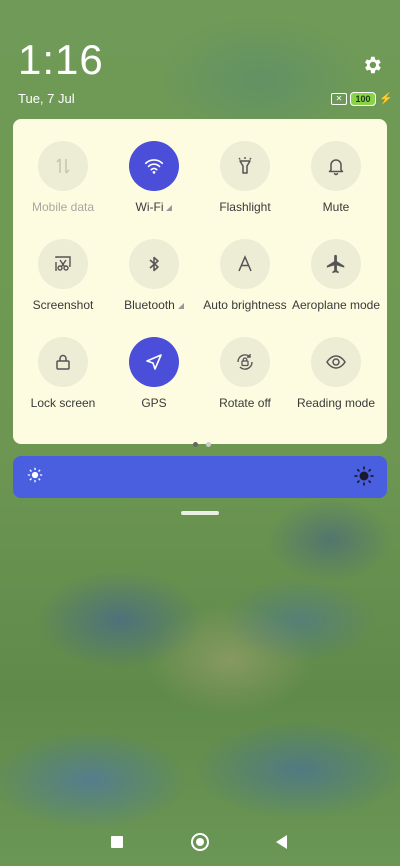 The width and height of the screenshot is (400, 866). I want to click on tile-reading-mode: Reading mode, so click(336, 373).